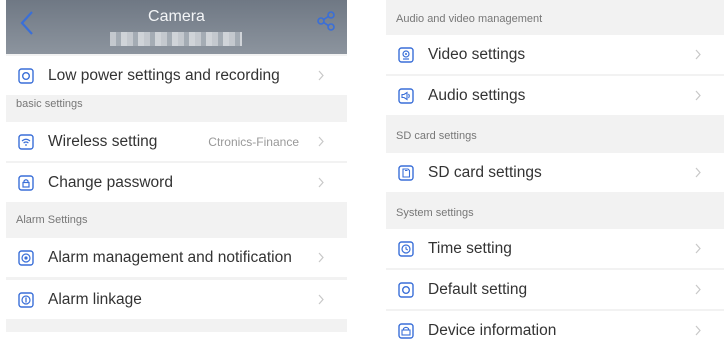 This screenshot has height=350, width=728. Describe the element at coordinates (406, 248) in the screenshot. I see `clock-icon` at that location.